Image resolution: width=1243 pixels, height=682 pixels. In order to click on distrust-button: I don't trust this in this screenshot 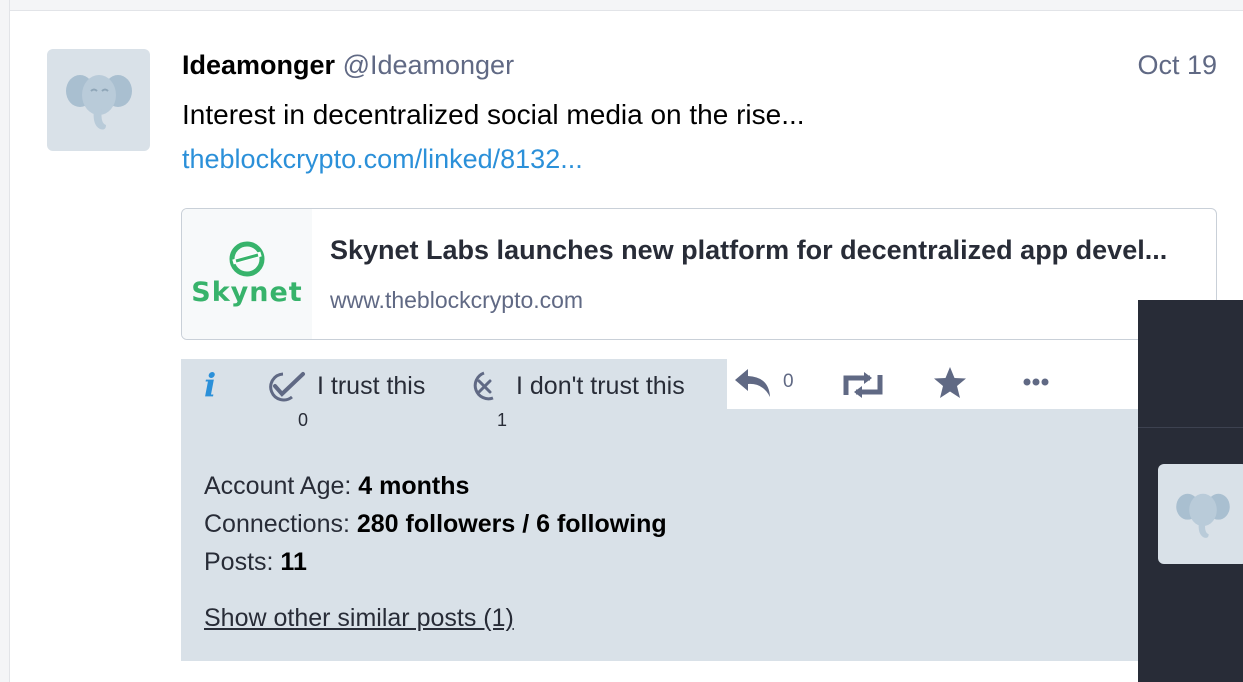, I will do `click(575, 386)`.